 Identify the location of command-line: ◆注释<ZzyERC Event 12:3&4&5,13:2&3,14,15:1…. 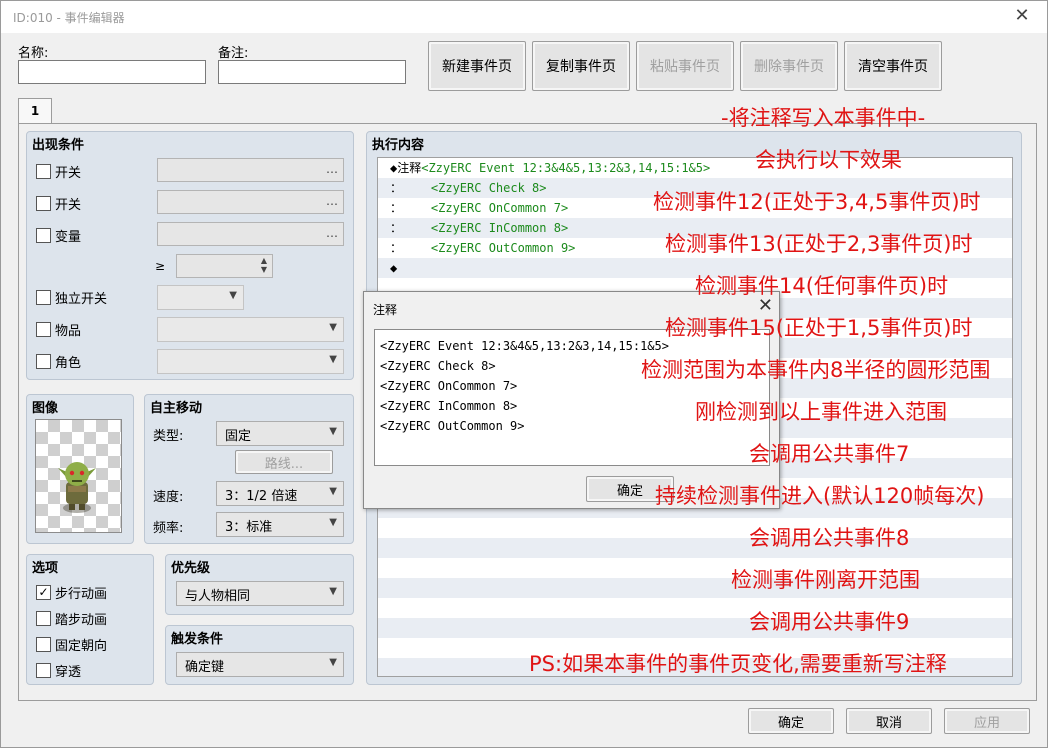
(695, 168).